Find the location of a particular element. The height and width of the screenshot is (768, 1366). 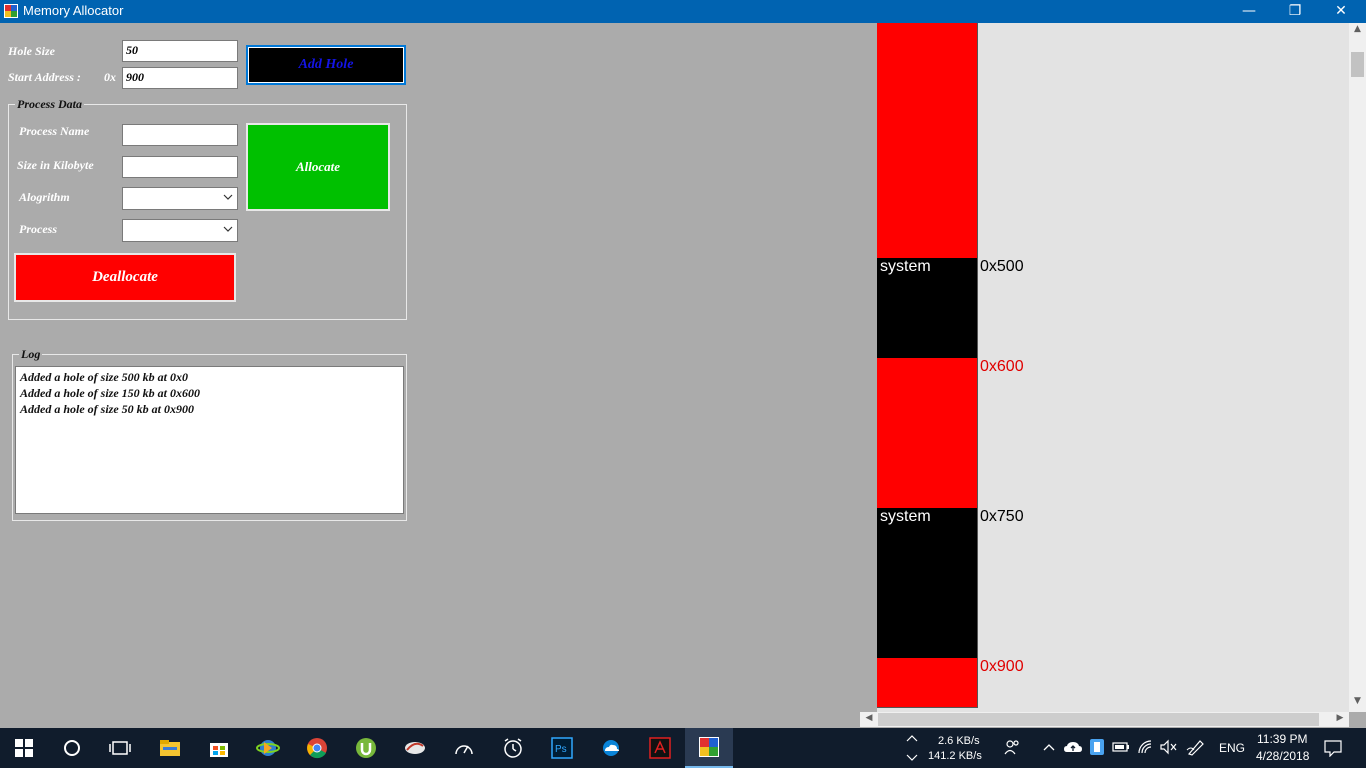

log-title: Log is located at coordinates (31, 354).